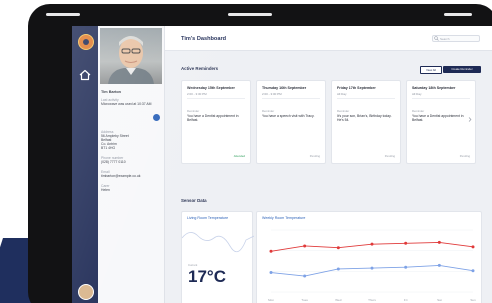 This screenshot has height=303, width=492. What do you see at coordinates (204, 39) in the screenshot?
I see `page-title: Tim's Dashboard` at bounding box center [204, 39].